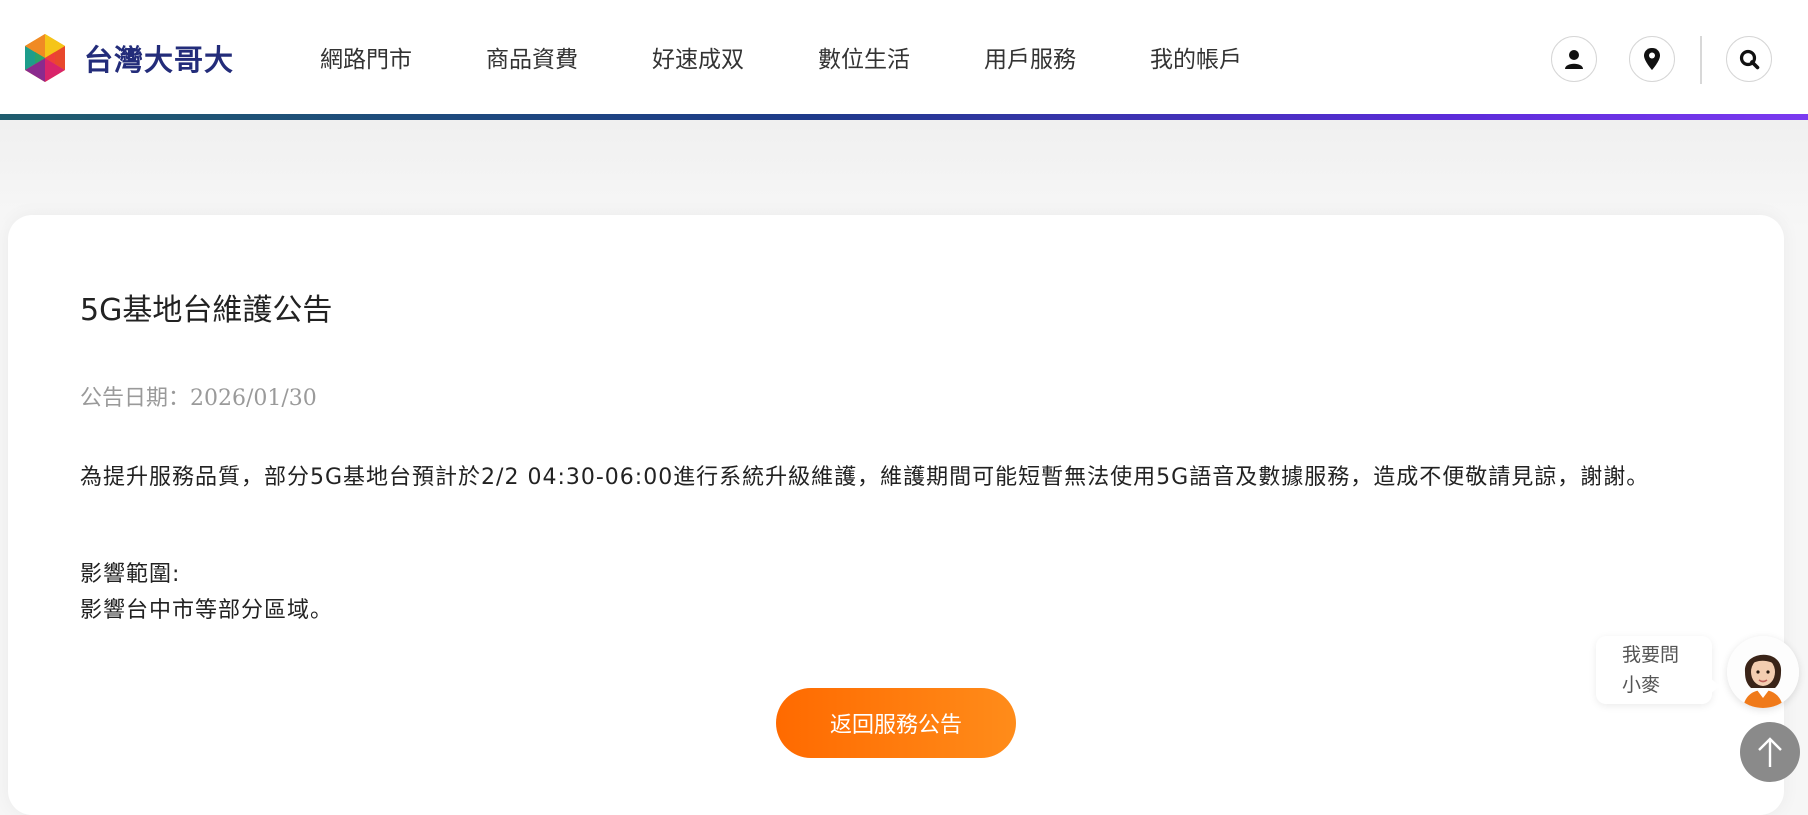  I want to click on store-locator-button, so click(1652, 59).